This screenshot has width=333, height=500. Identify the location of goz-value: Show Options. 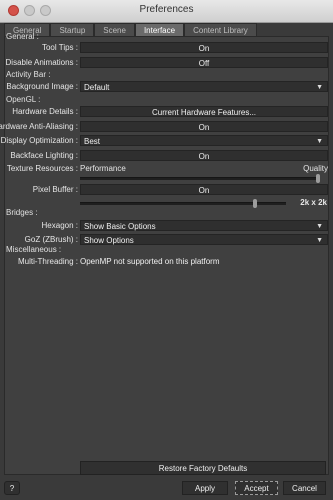
(109, 240).